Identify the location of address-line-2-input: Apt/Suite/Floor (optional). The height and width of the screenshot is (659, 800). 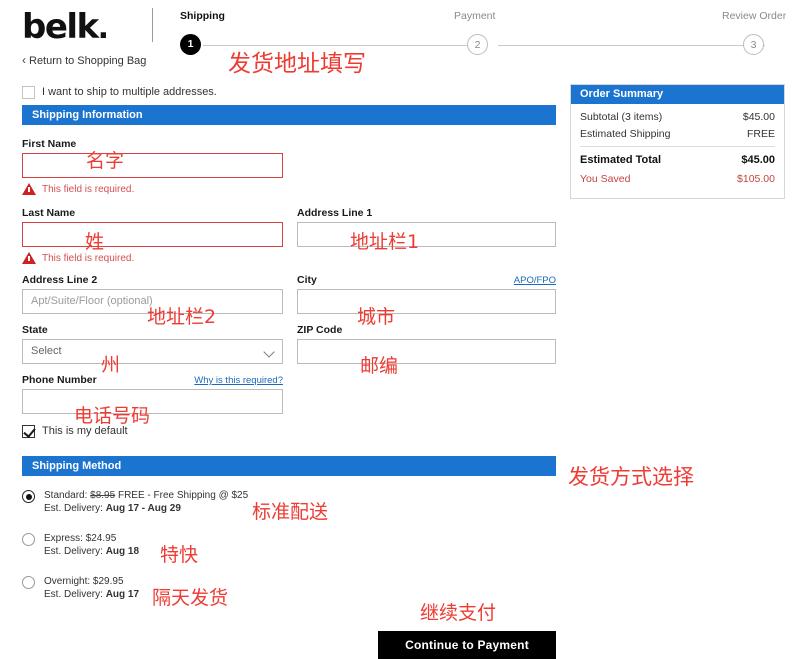
(152, 301).